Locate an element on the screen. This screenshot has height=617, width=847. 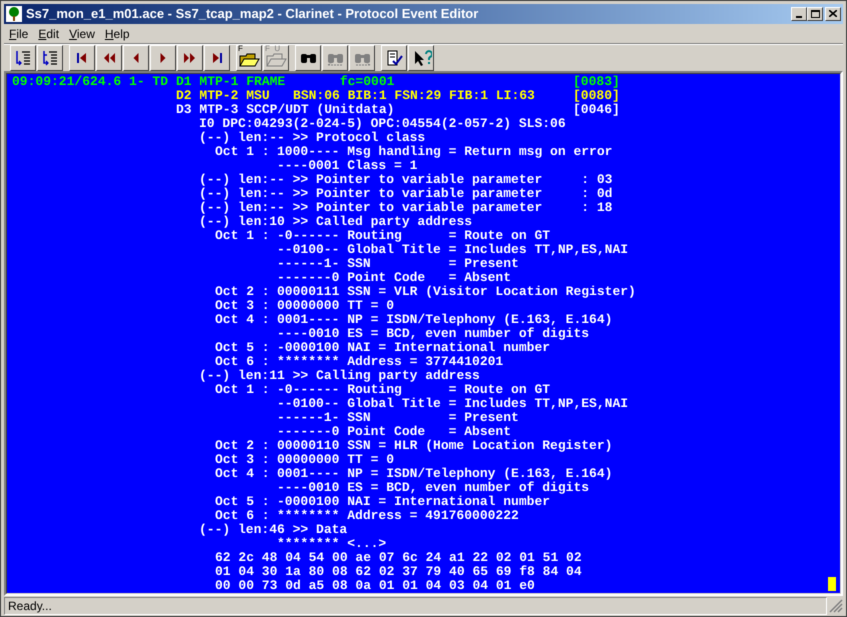
maximize-icon is located at coordinates (815, 14).